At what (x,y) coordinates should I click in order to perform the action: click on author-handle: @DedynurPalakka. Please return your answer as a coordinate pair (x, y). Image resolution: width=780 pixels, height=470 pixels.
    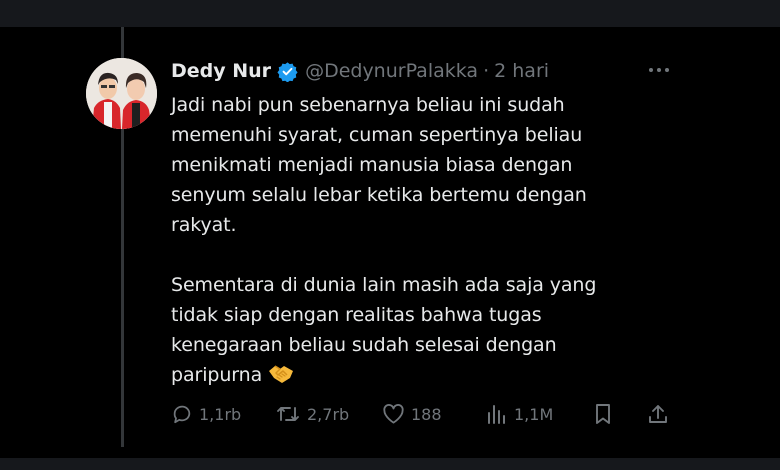
    Looking at the image, I should click on (391, 71).